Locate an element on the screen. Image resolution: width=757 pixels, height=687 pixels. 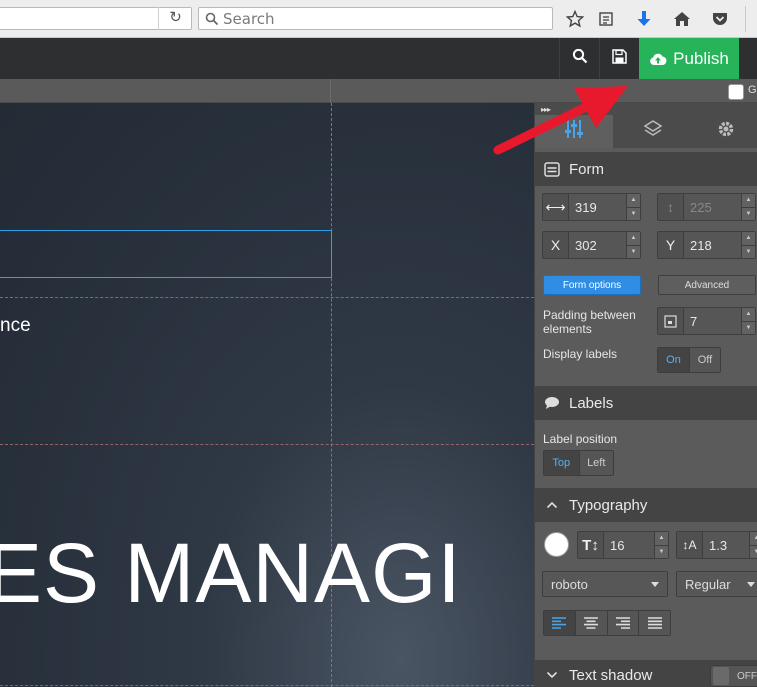
y-label: Y is located at coordinates (671, 245).